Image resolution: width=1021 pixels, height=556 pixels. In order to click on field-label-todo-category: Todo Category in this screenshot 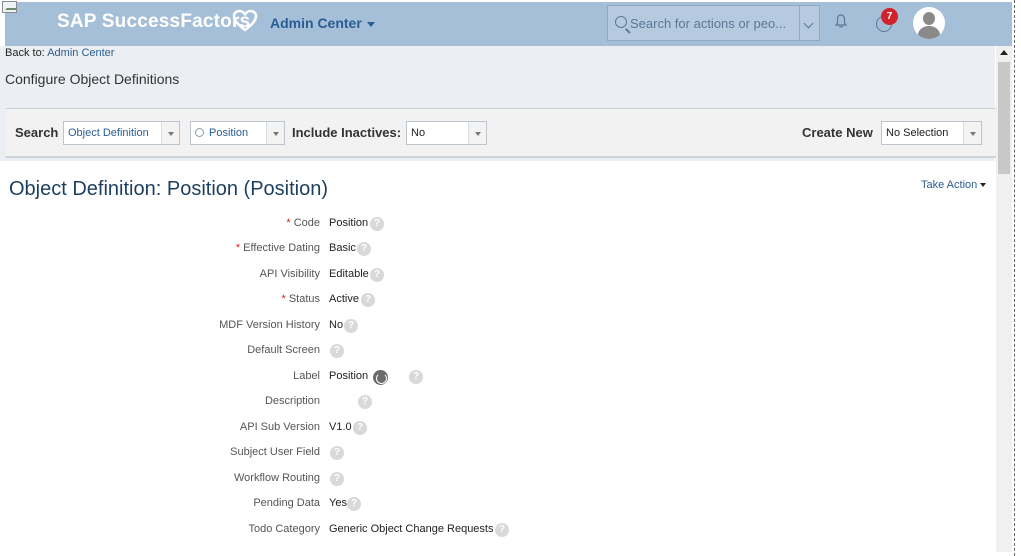, I will do `click(284, 529)`.